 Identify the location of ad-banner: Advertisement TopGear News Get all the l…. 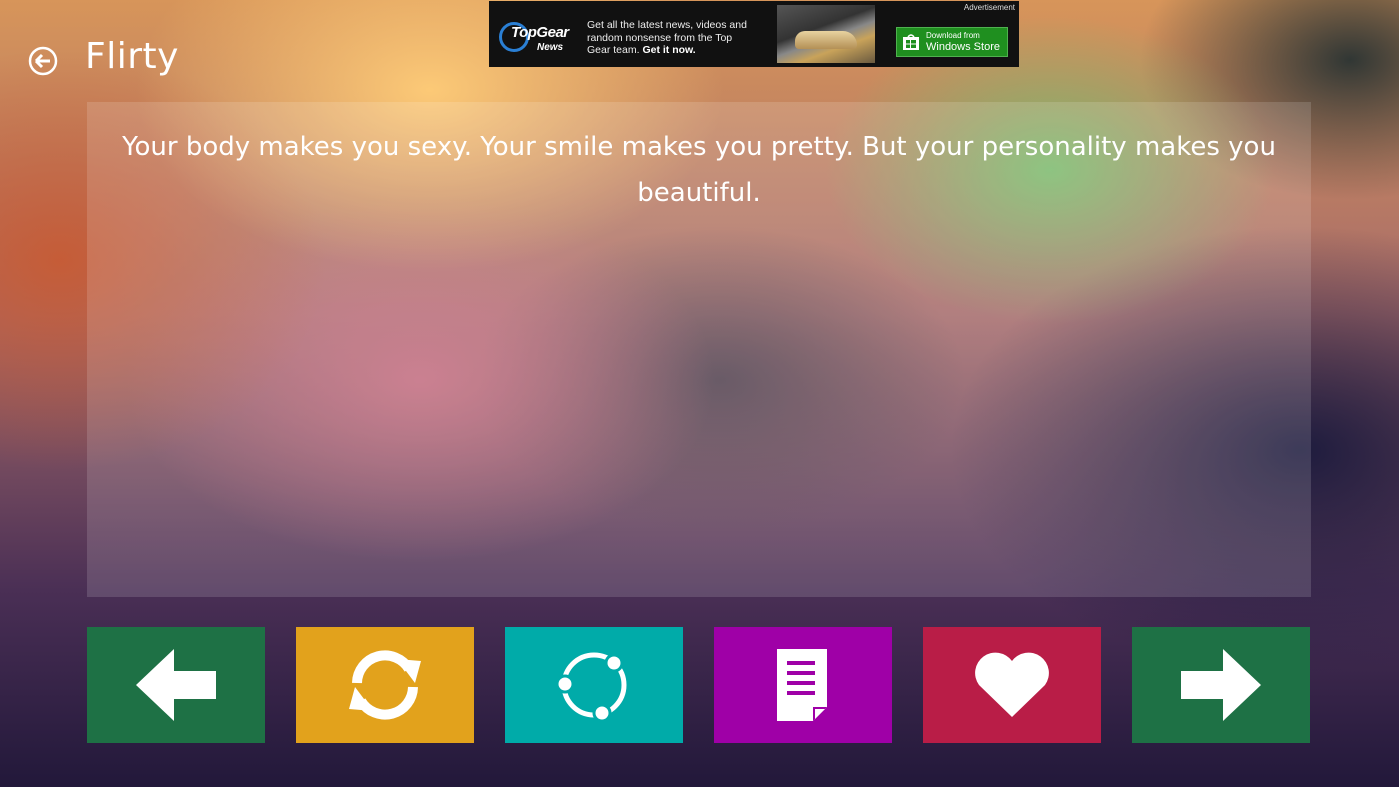
(754, 34).